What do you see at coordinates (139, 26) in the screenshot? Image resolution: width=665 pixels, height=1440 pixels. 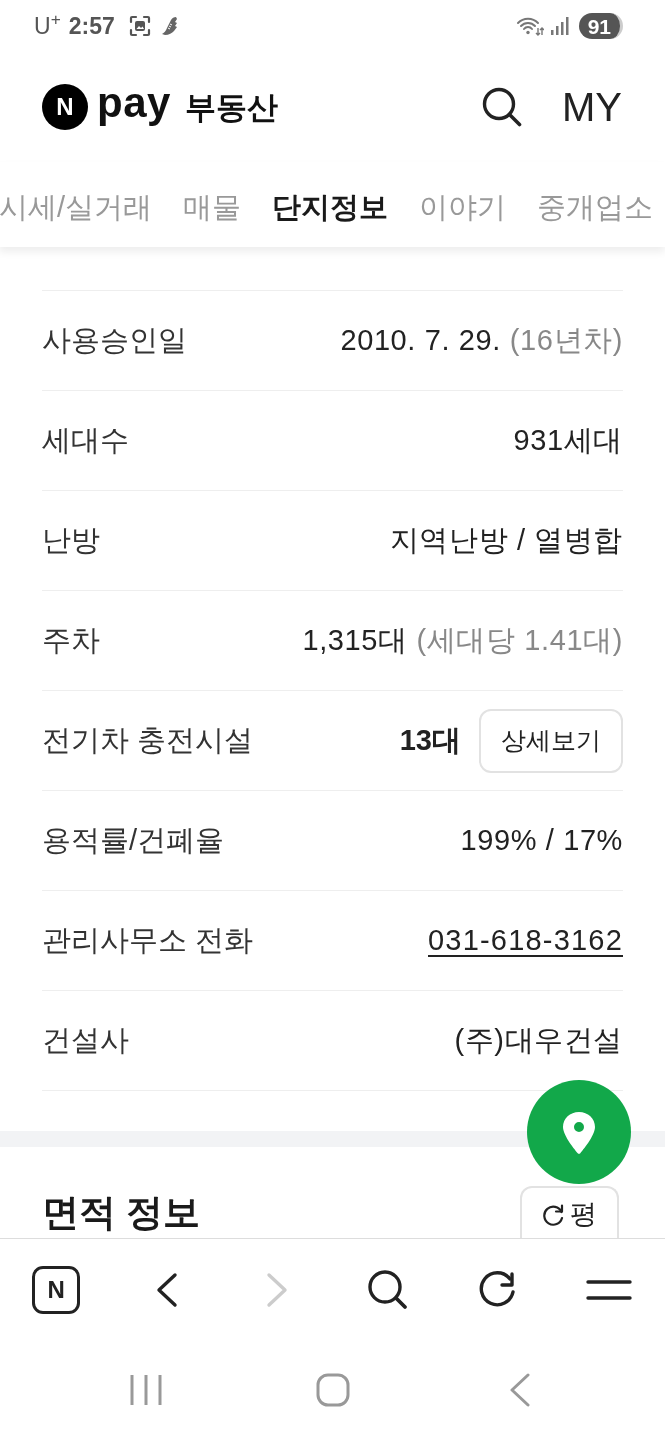 I see `screenshot-icon` at bounding box center [139, 26].